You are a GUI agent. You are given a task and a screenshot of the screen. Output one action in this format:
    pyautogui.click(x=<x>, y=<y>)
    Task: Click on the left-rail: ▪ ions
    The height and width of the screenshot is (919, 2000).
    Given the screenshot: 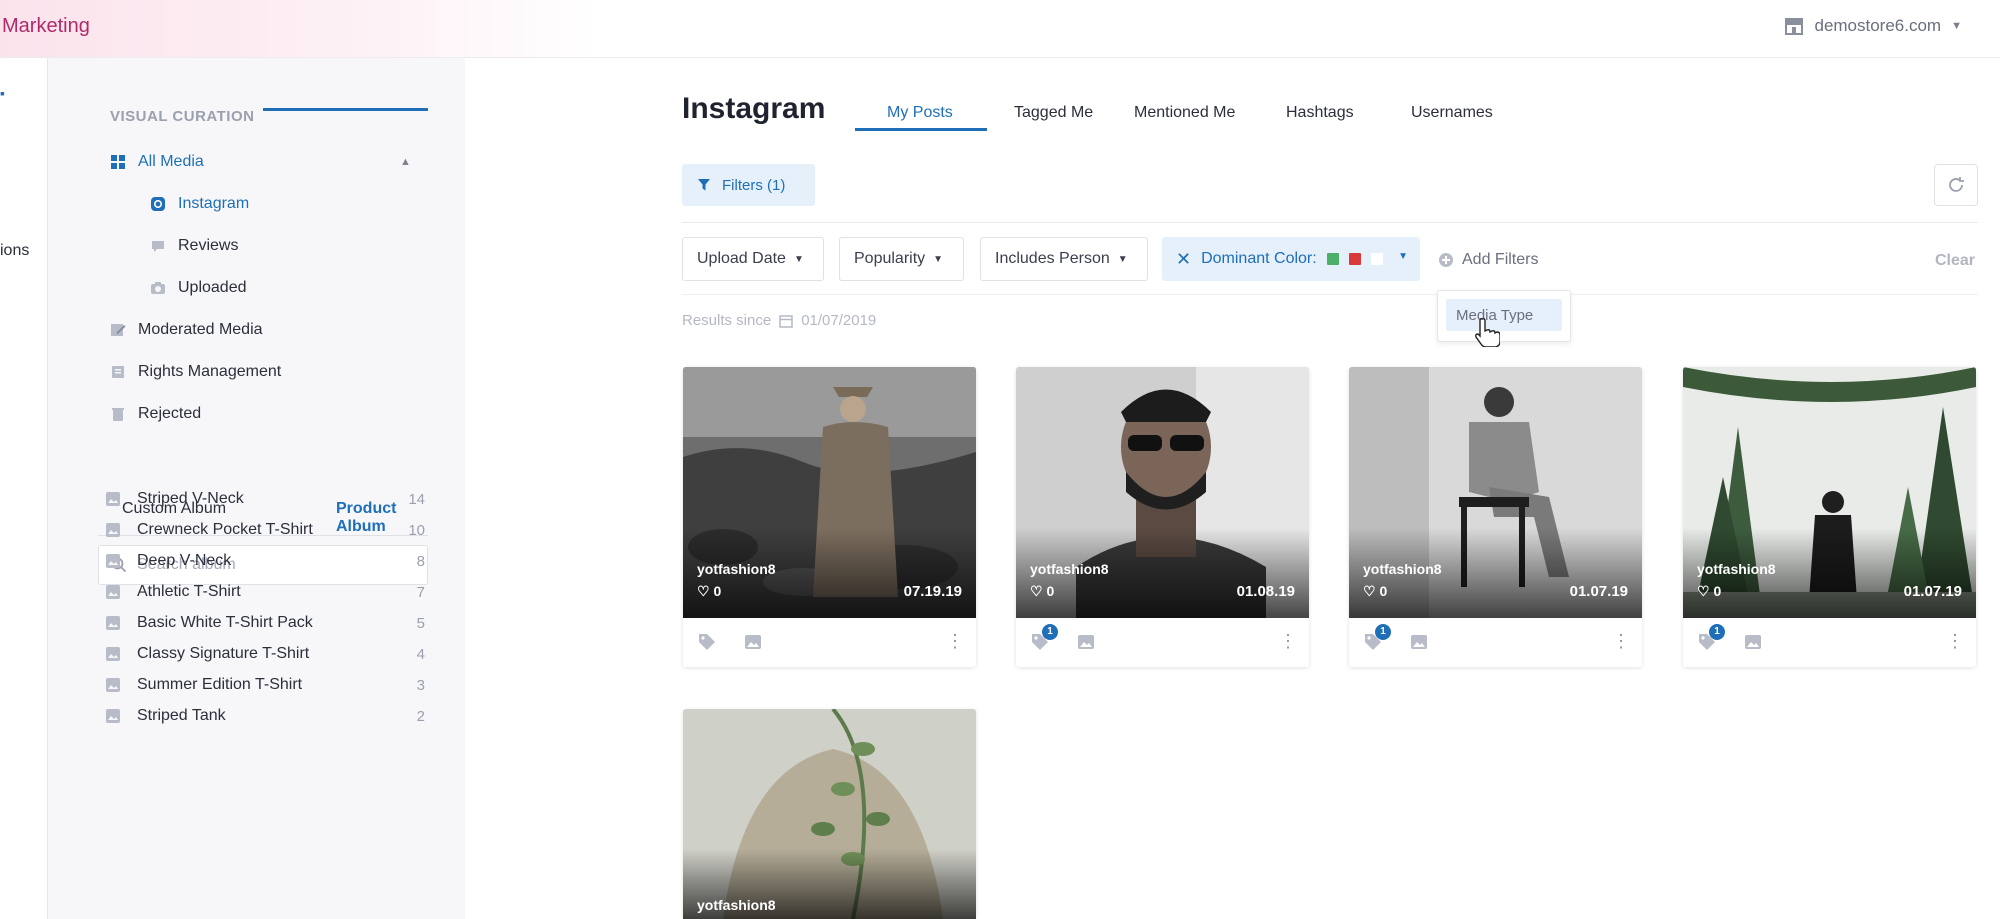 What is the action you would take?
    pyautogui.click(x=24, y=488)
    